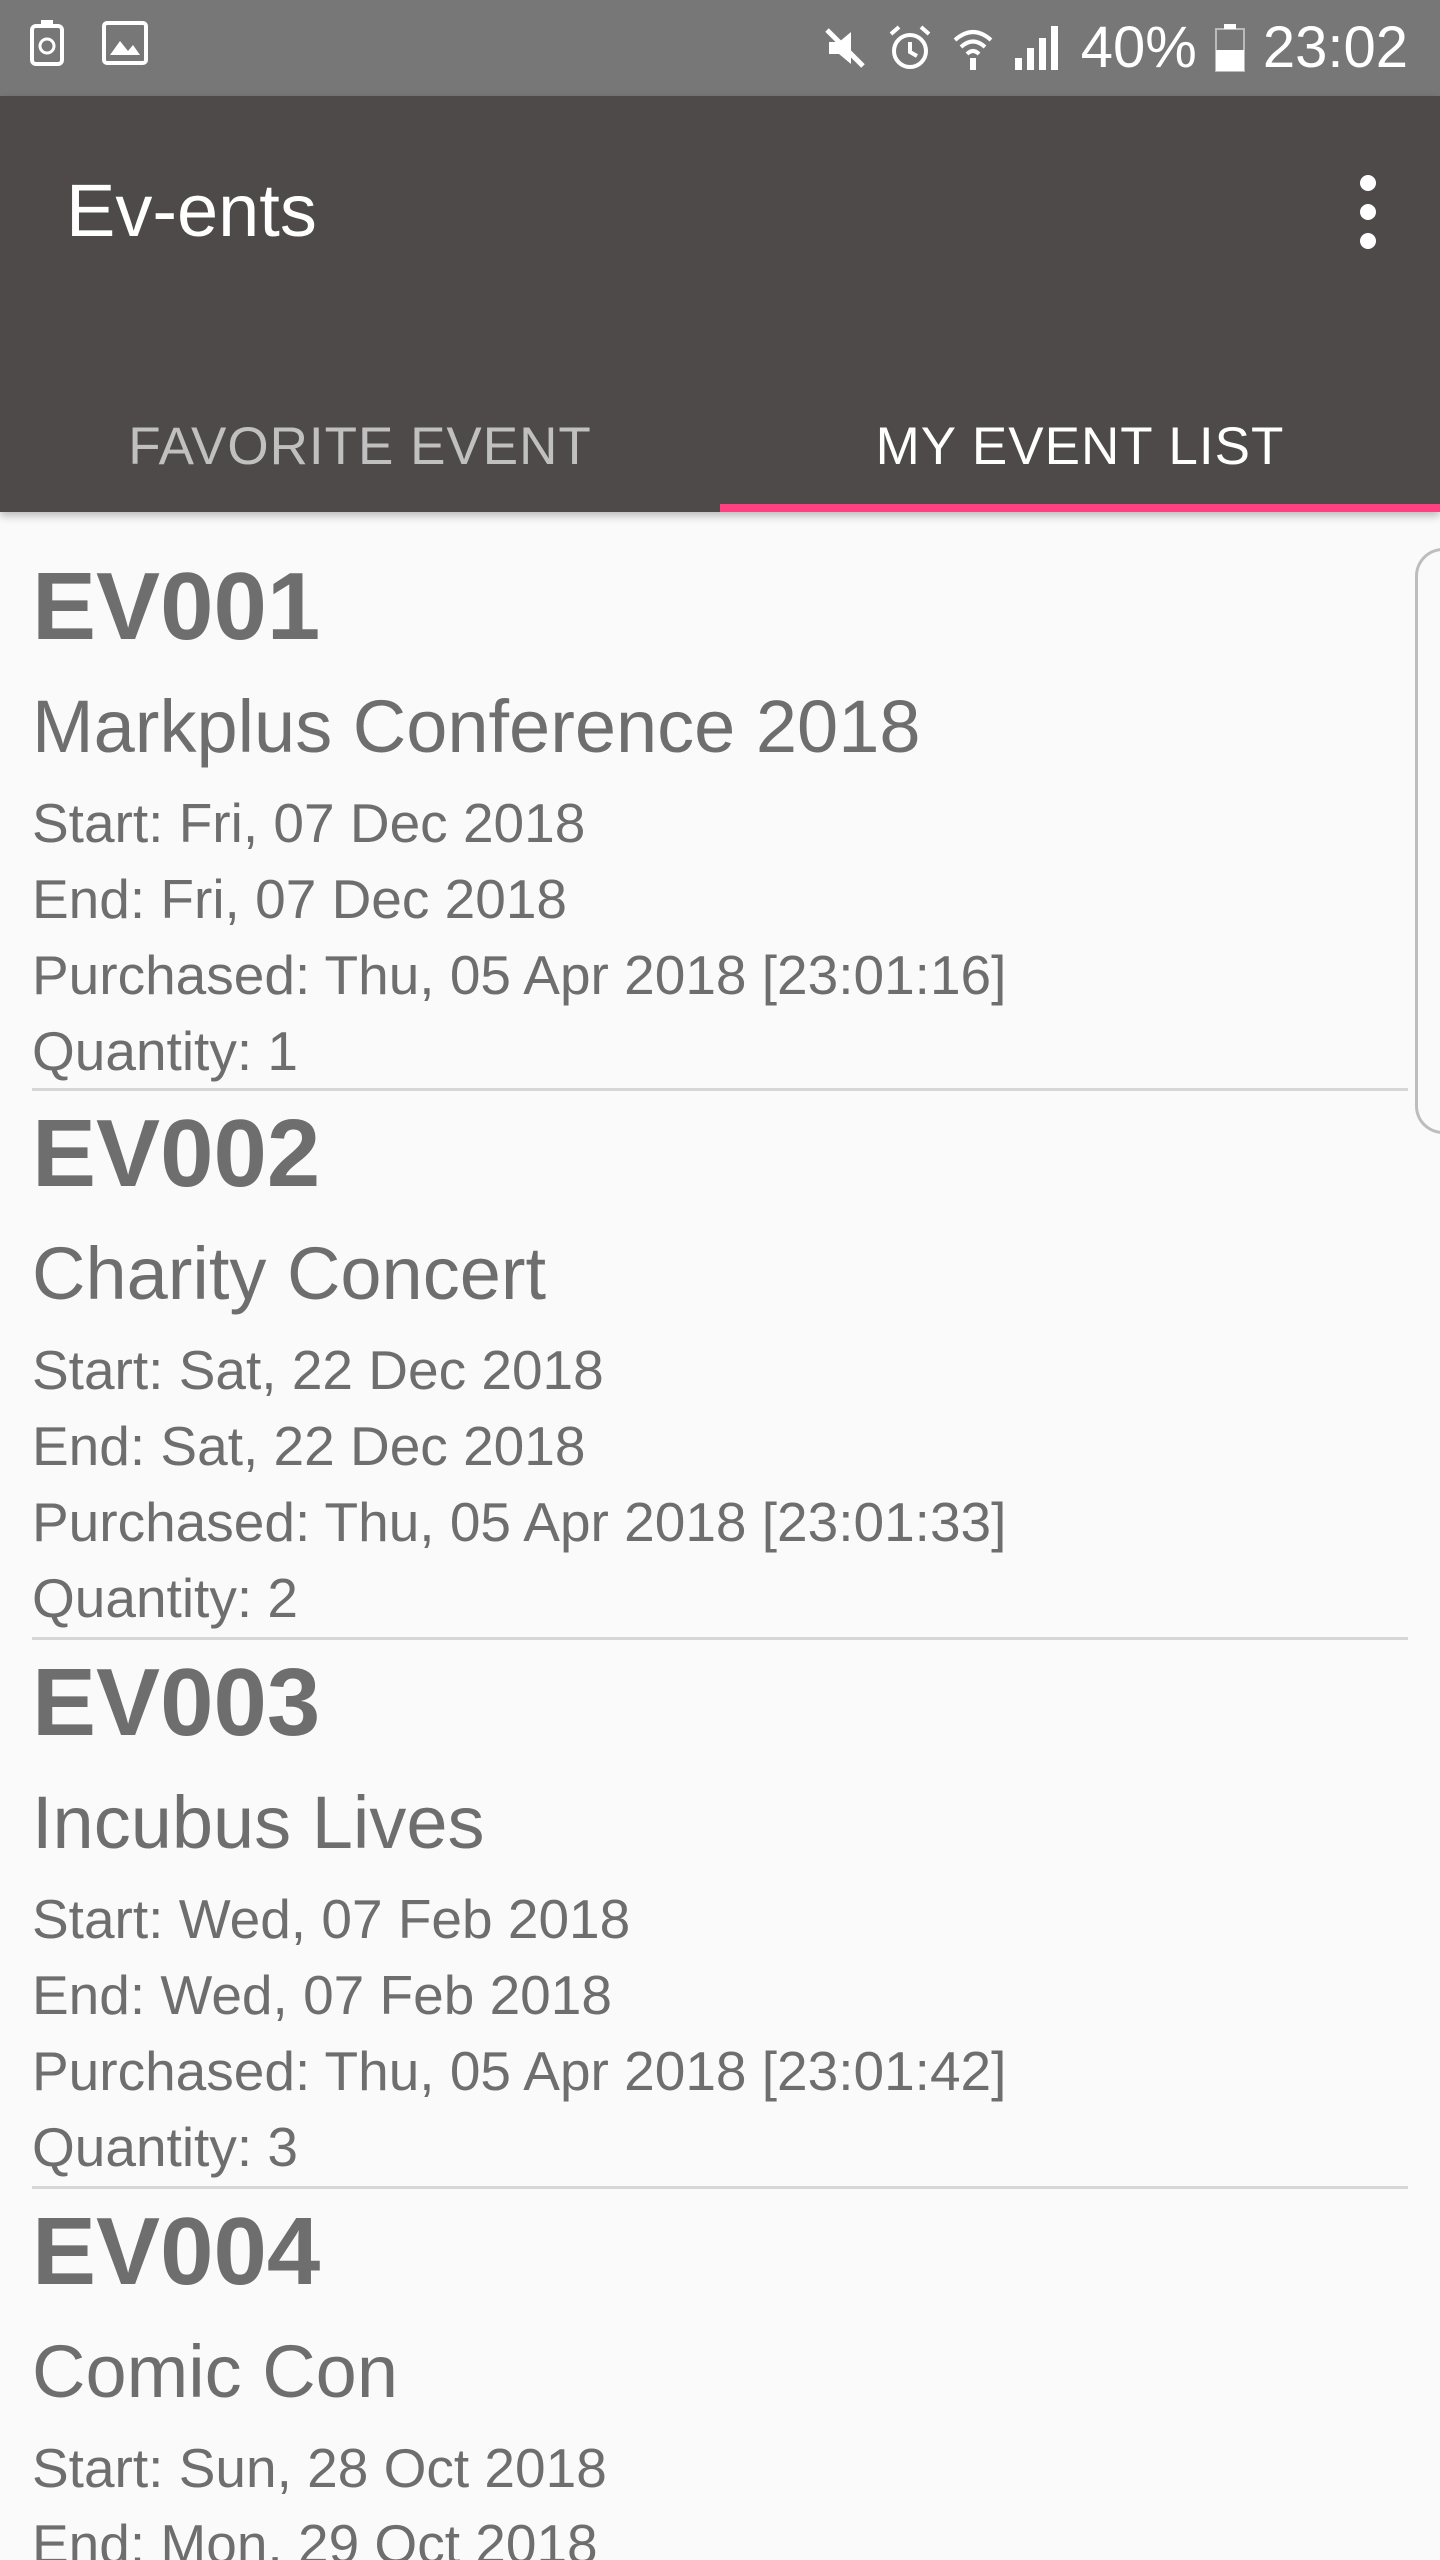 The width and height of the screenshot is (1440, 2560). I want to click on event-purchased: Purchased: Thu, 05 Apr 2018 [23:01:16], so click(519, 975).